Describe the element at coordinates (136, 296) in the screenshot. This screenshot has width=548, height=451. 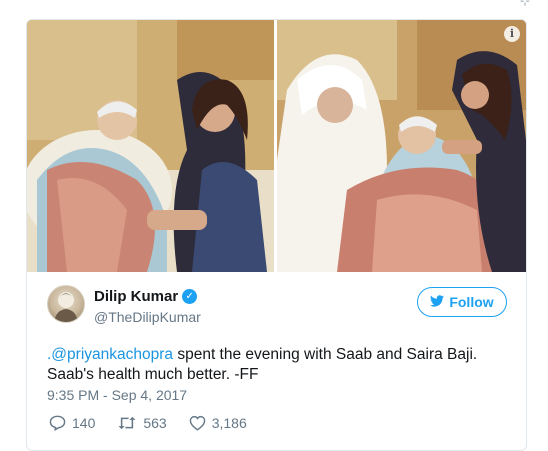
I see `author-display-name: Dilip Kumar` at that location.